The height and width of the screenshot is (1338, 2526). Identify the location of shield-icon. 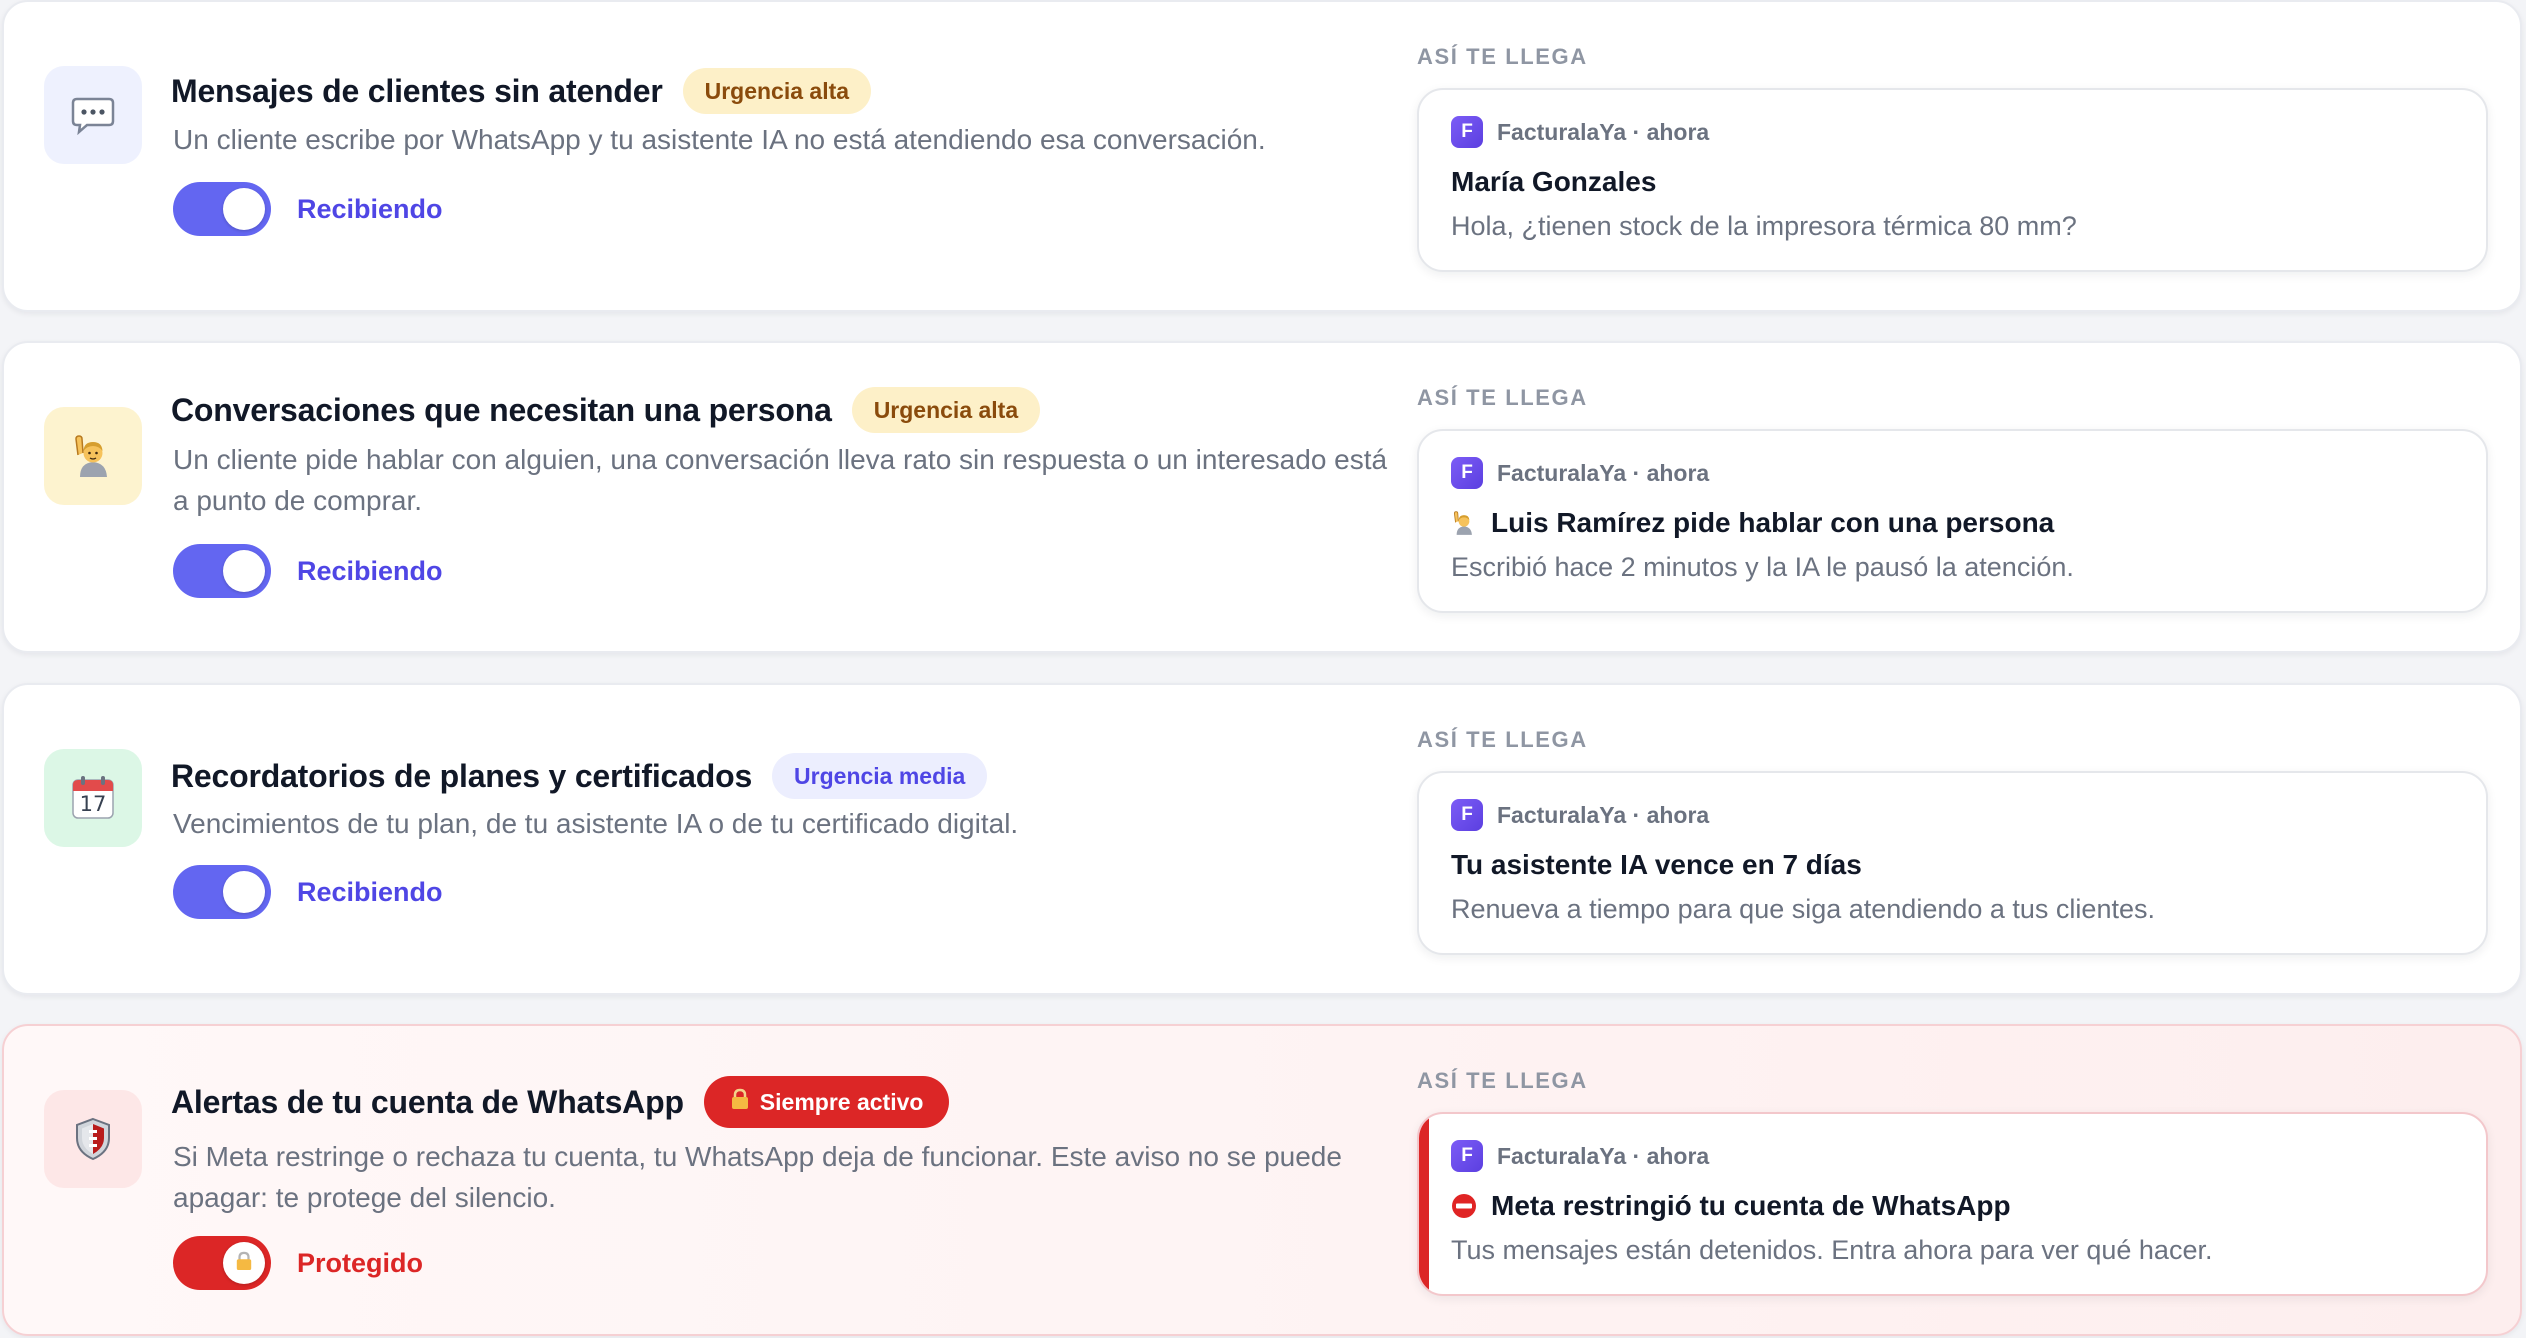
(93, 1139).